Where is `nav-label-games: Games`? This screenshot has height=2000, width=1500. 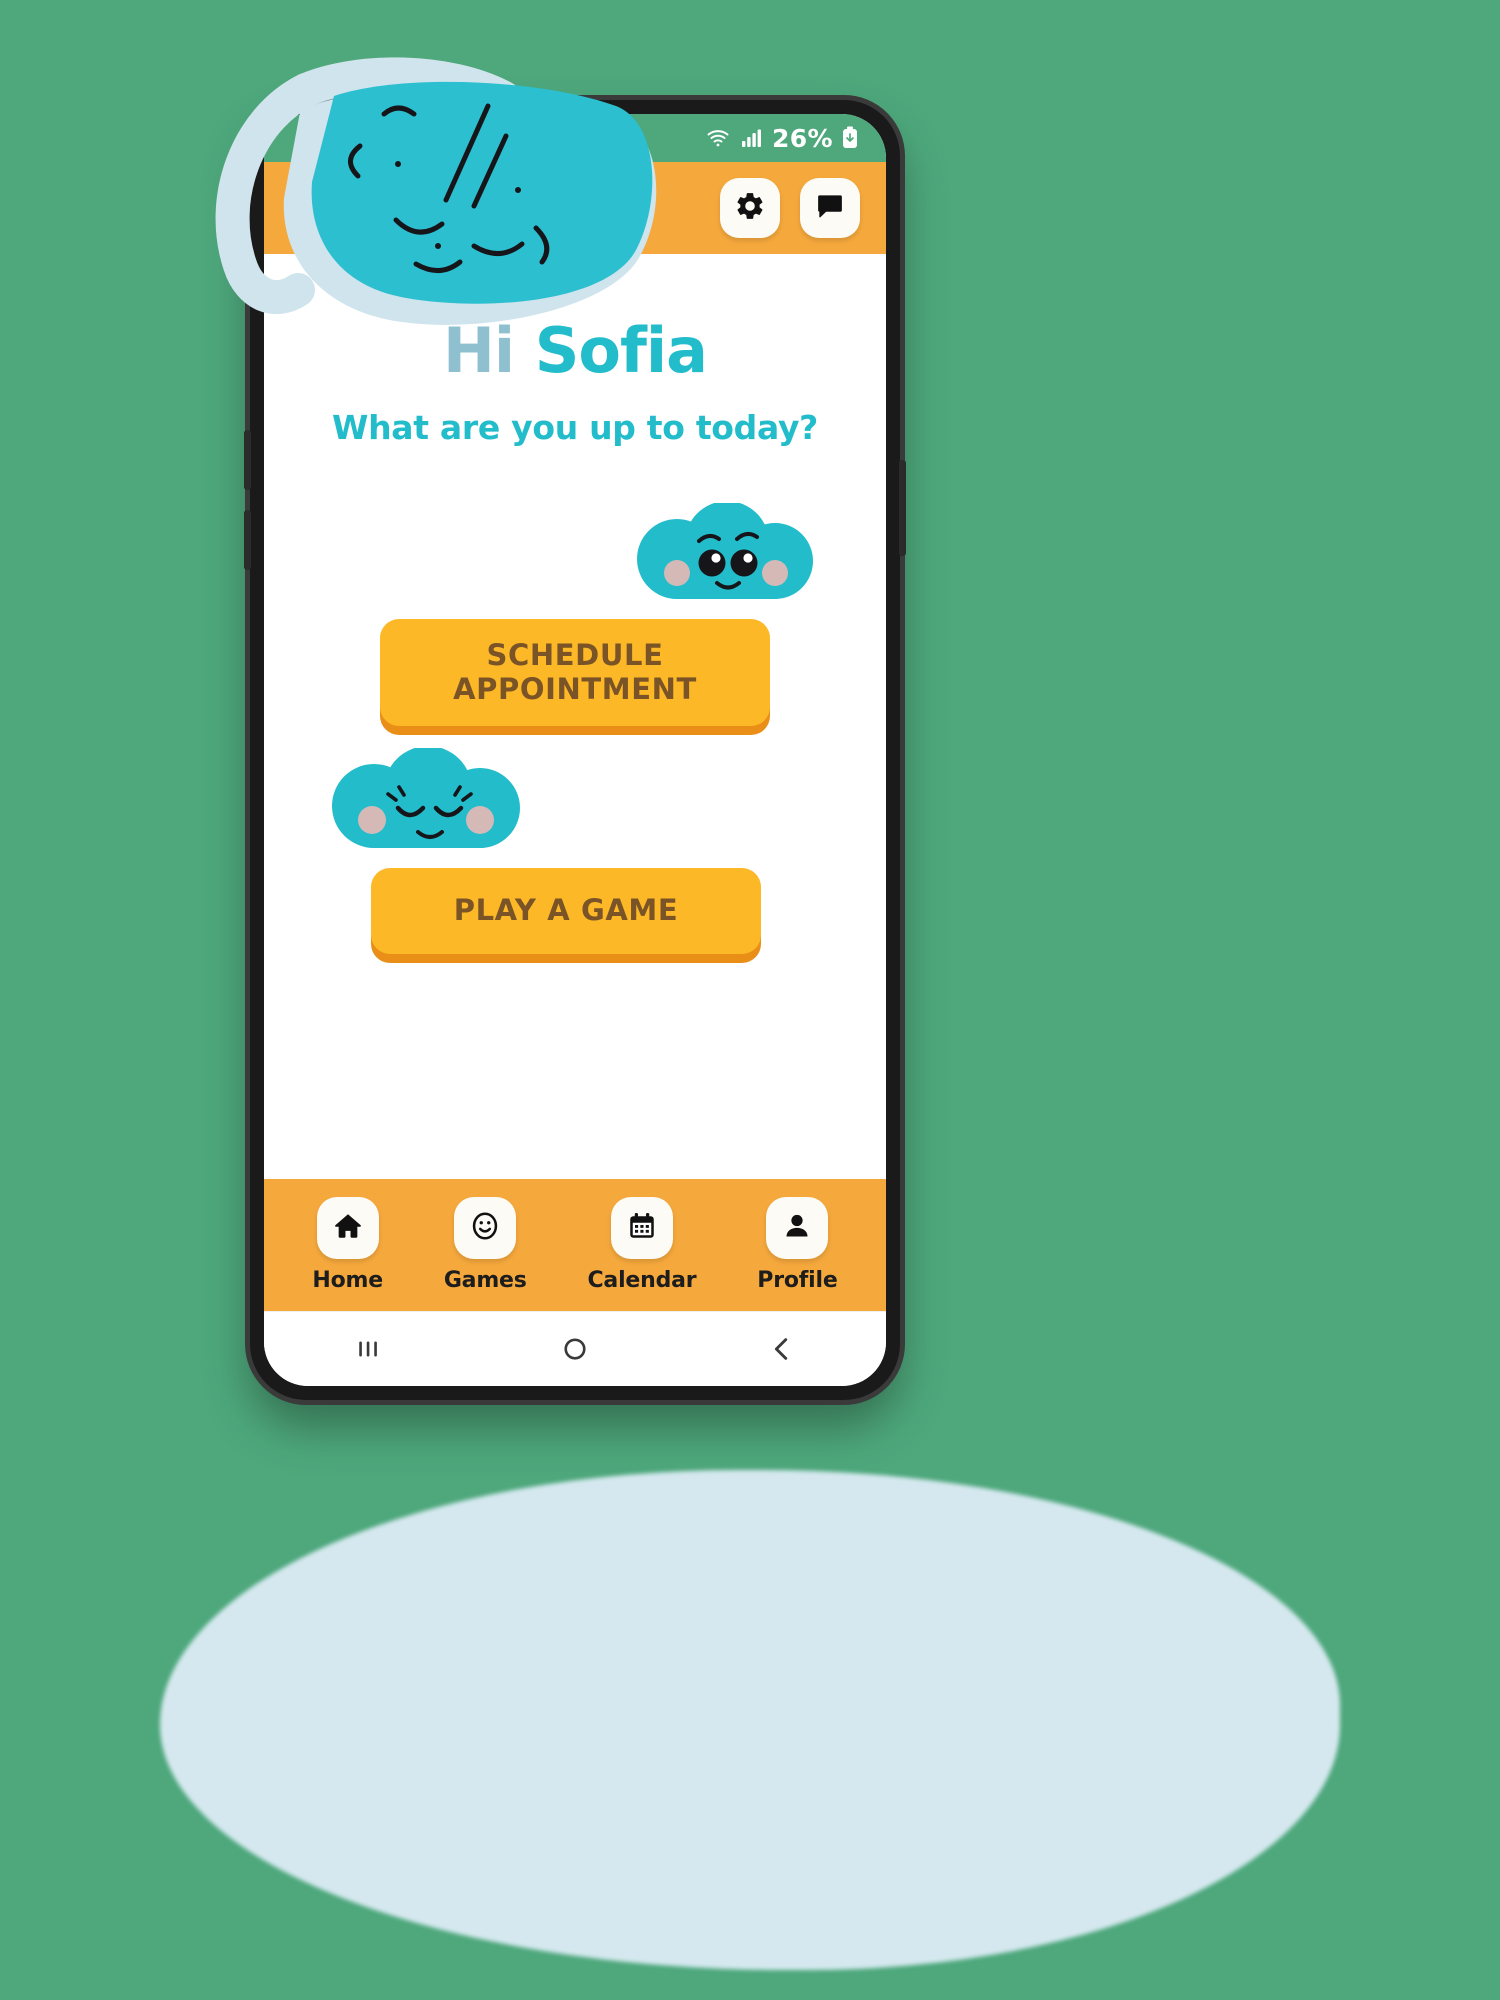
nav-label-games: Games is located at coordinates (485, 1280).